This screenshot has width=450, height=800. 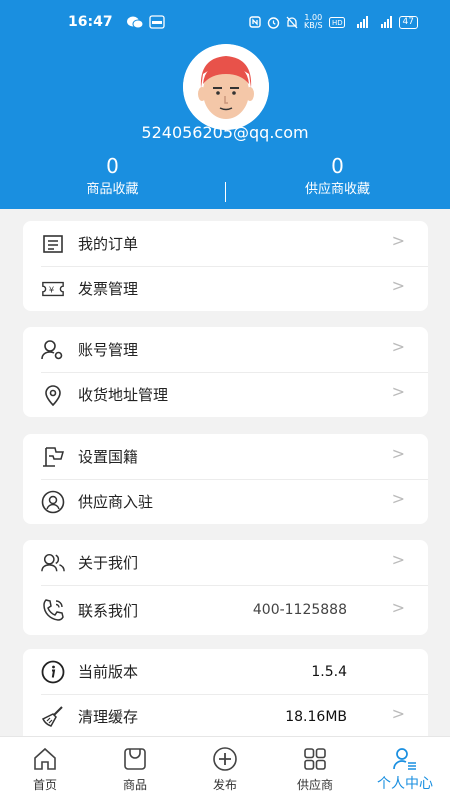 I want to click on bag-icon, so click(x=135, y=759).